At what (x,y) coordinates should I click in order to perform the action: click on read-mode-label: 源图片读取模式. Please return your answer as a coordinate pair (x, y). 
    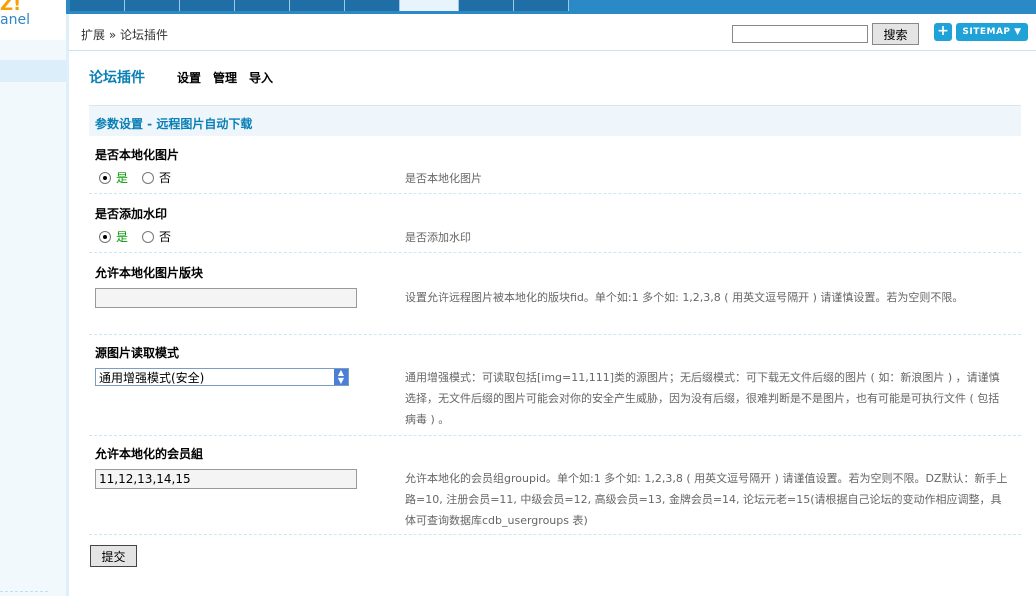
    Looking at the image, I should click on (137, 353).